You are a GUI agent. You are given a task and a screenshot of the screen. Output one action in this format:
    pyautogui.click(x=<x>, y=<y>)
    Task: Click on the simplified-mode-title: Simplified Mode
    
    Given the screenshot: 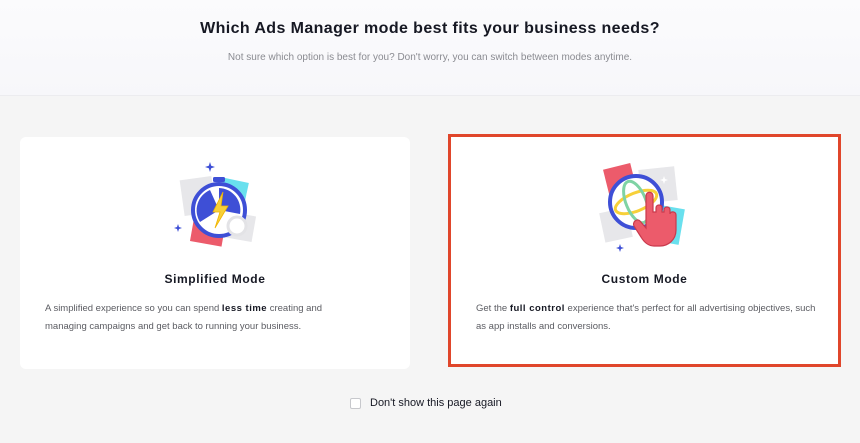 What is the action you would take?
    pyautogui.click(x=215, y=279)
    